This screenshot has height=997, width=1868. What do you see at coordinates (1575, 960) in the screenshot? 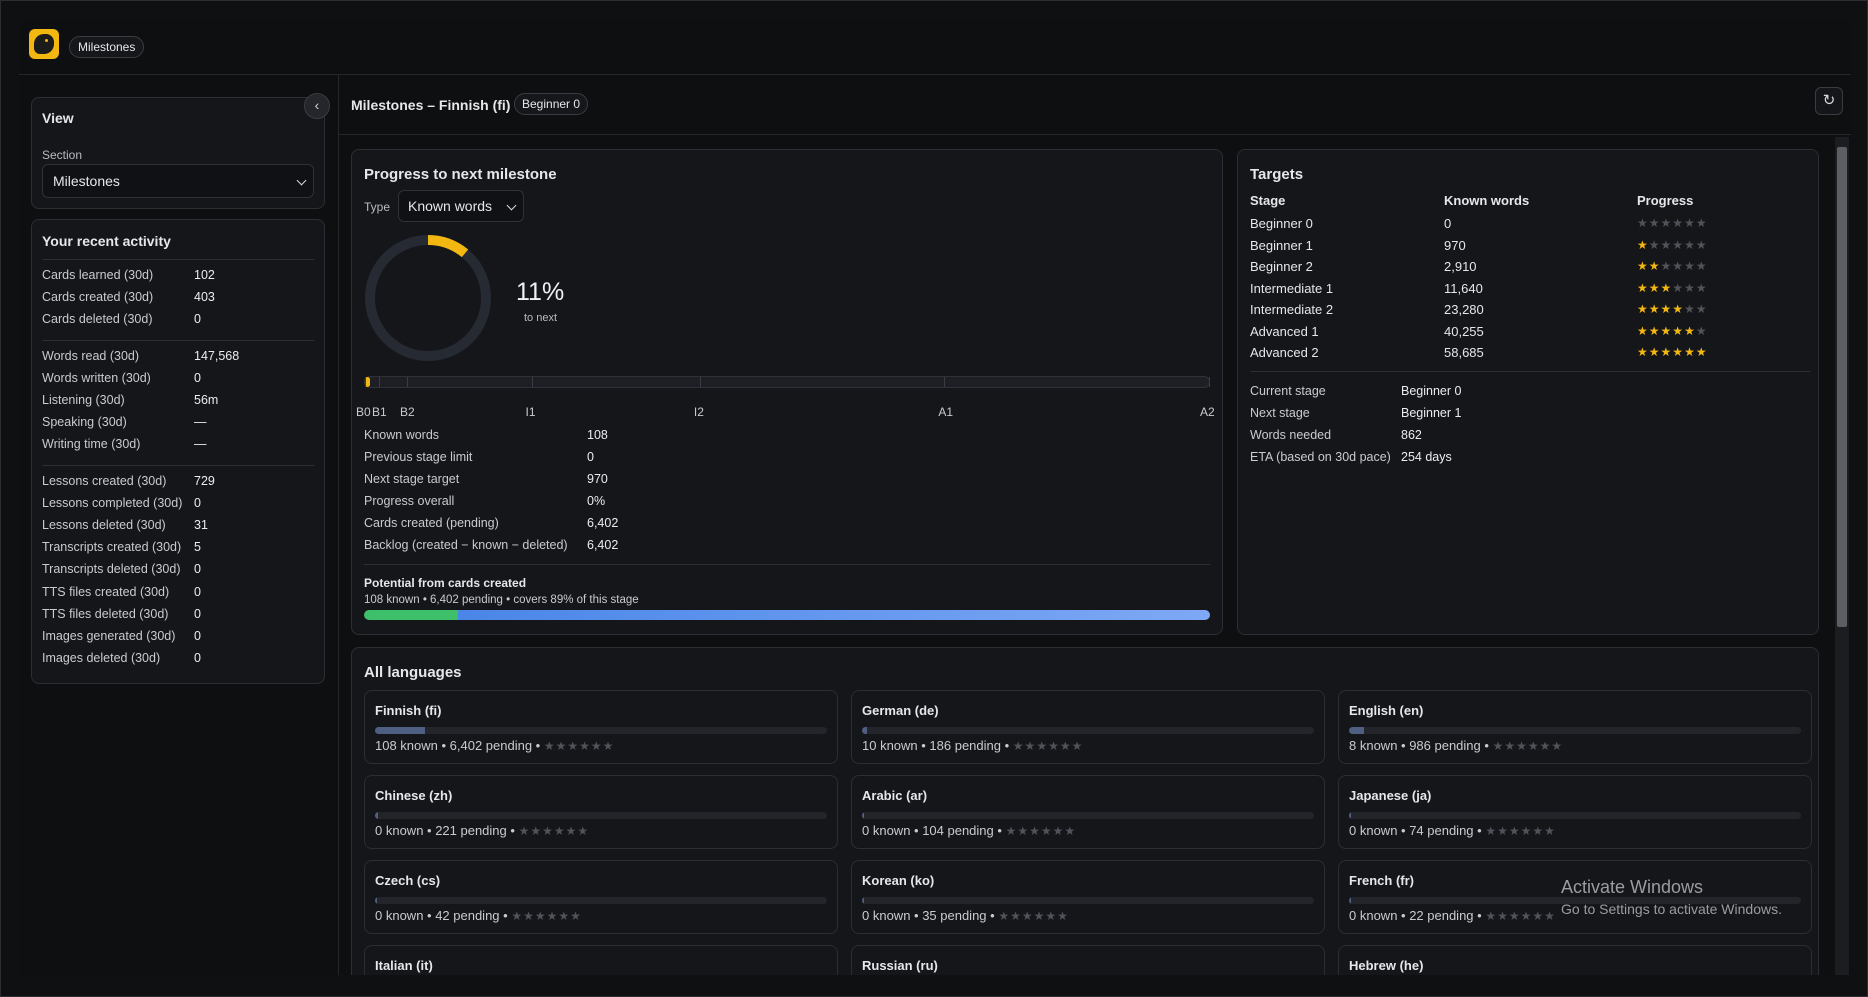
I see `language-tile: Hebrew (he)` at bounding box center [1575, 960].